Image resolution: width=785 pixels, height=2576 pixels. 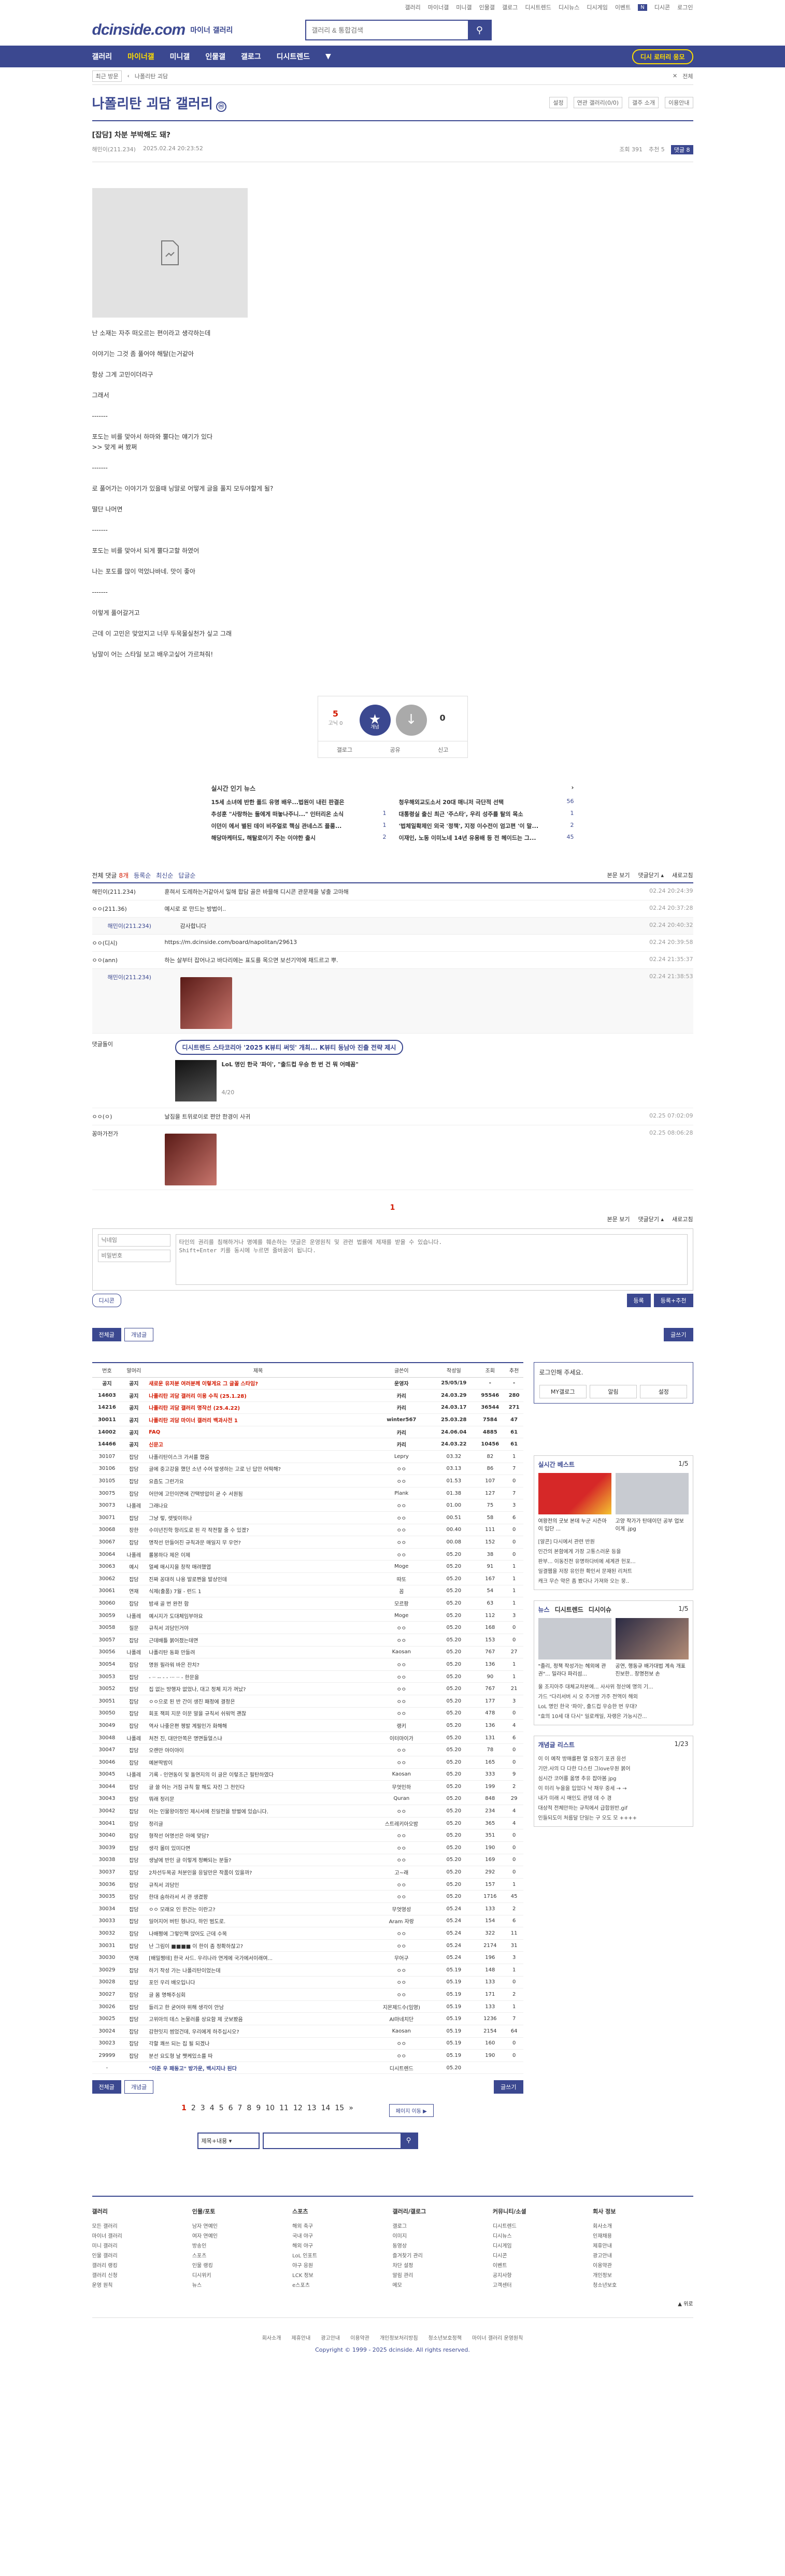 I want to click on footer-link: 갤러리 랭킹, so click(x=142, y=2265).